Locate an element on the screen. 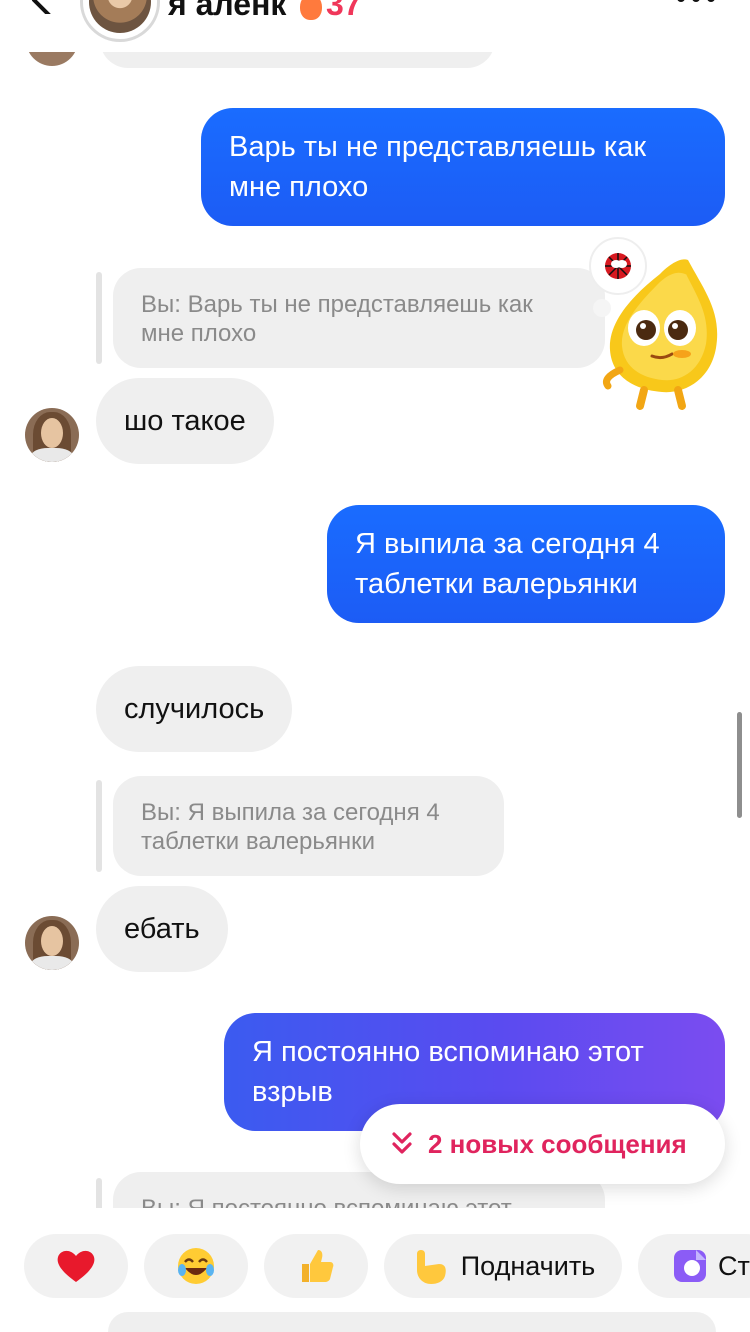 The width and height of the screenshot is (750, 1332). sticker-label: Ст is located at coordinates (734, 1265).